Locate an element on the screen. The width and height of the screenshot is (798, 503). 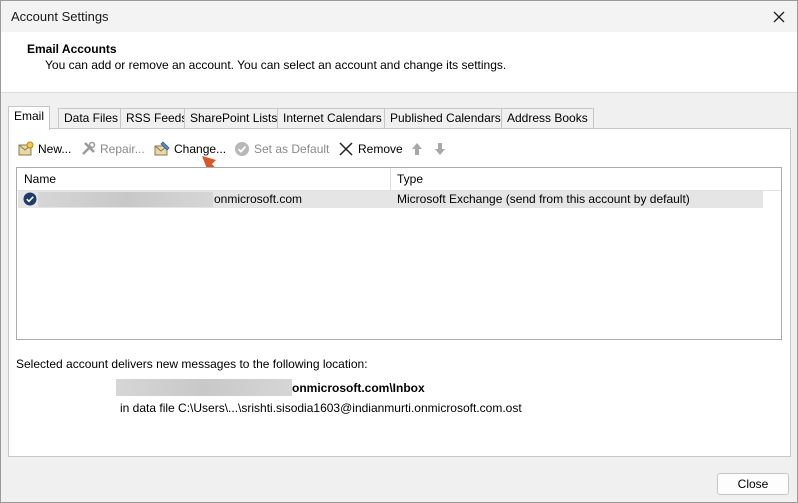
redacted-account-name is located at coordinates (125, 199).